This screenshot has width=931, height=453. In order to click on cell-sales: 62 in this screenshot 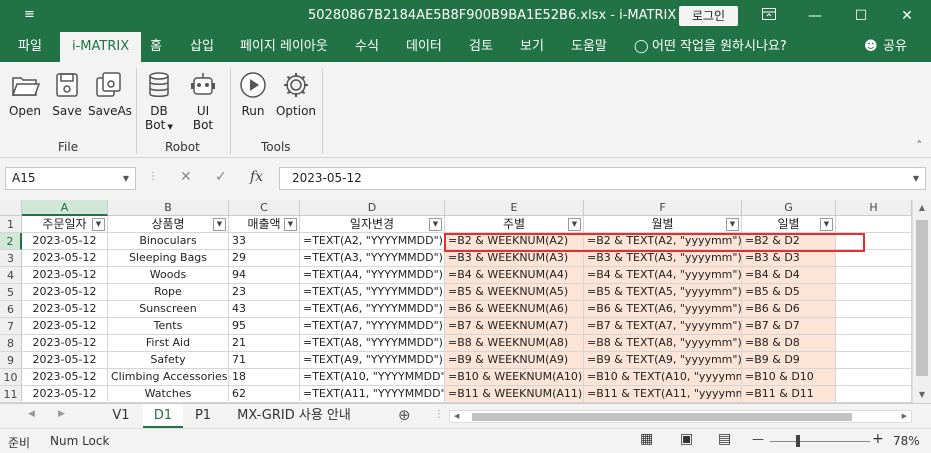, I will do `click(264, 394)`.